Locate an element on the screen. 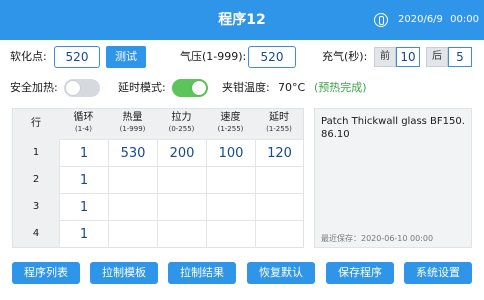 The image size is (484, 300). restore-default-button: 恢复默认 is located at coordinates (281, 273).